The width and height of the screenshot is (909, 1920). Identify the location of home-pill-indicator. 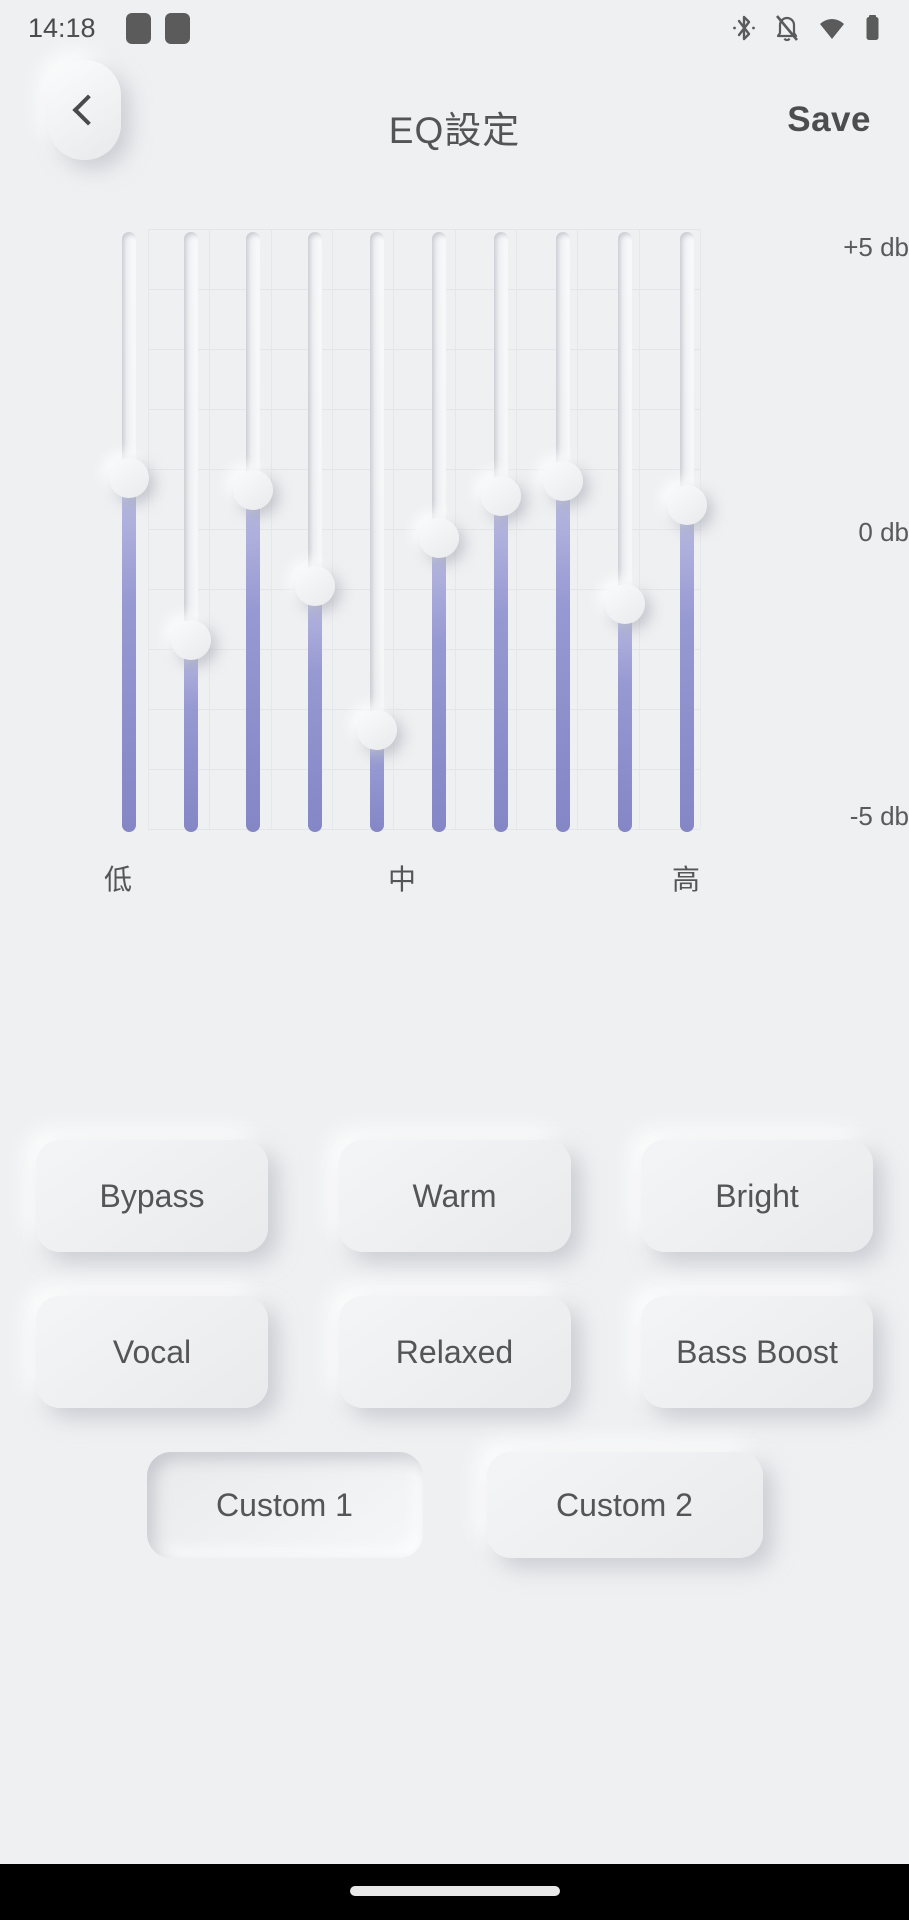
(454, 1891).